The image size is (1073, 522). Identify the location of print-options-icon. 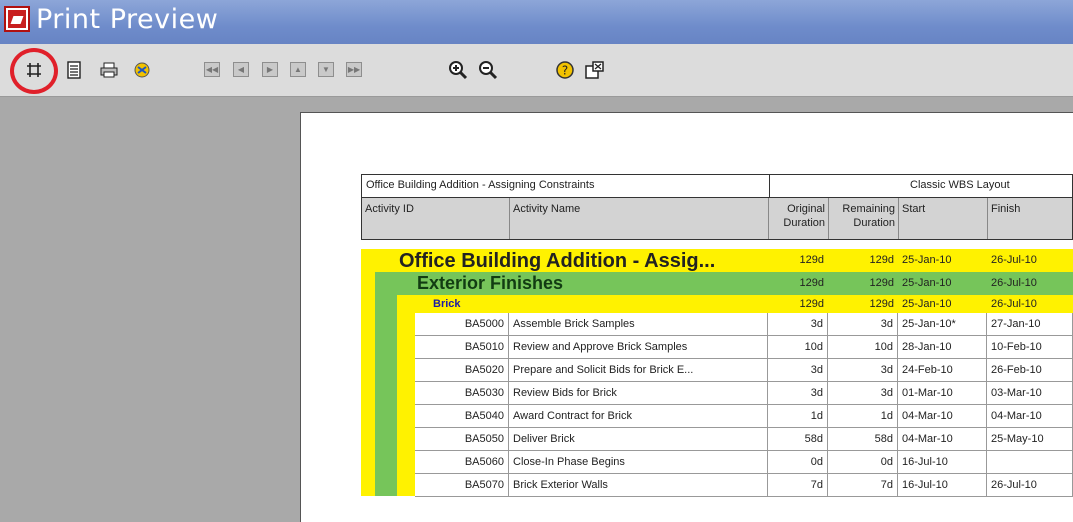
(142, 70).